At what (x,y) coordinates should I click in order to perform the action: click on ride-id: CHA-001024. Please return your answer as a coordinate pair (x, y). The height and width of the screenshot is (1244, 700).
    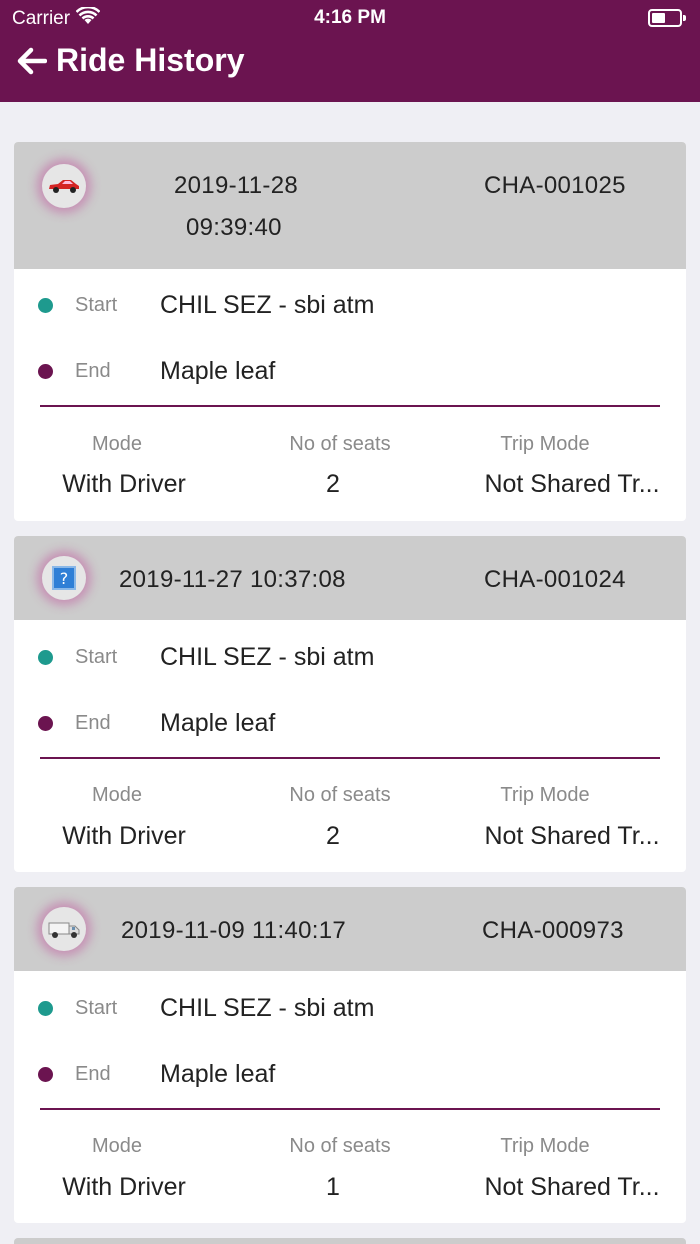
    Looking at the image, I should click on (555, 579).